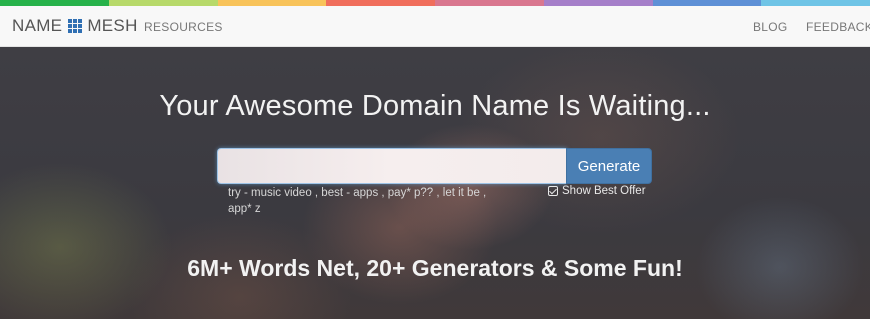 The image size is (870, 319). I want to click on brand-name-left: NAME, so click(37, 25).